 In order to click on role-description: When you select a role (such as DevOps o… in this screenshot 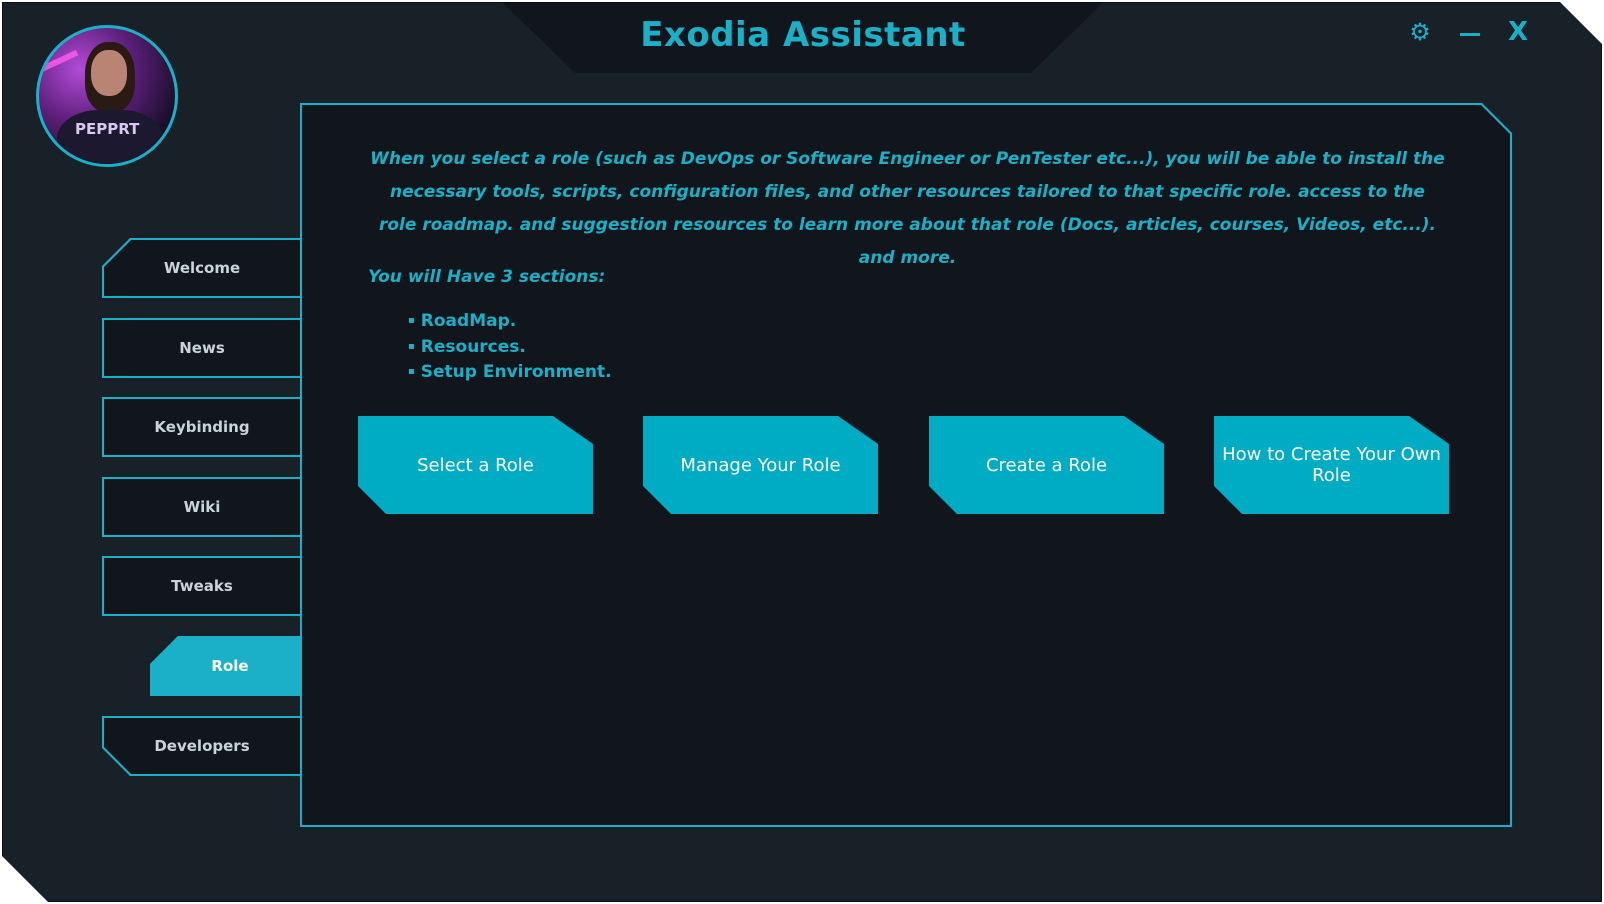, I will do `click(907, 208)`.